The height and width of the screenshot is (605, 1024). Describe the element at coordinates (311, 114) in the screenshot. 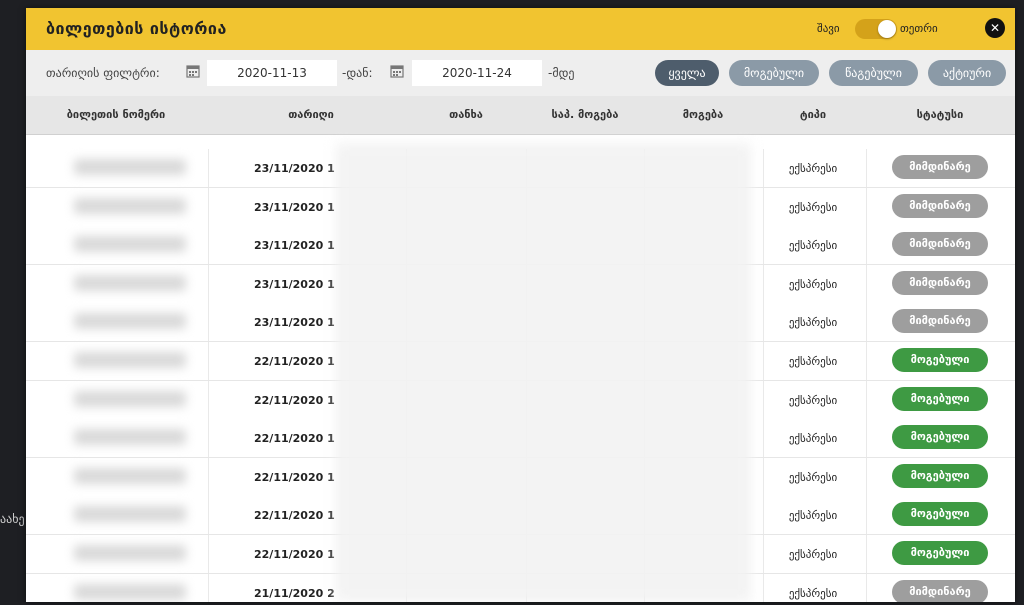

I see `column-date: თარიღი` at that location.